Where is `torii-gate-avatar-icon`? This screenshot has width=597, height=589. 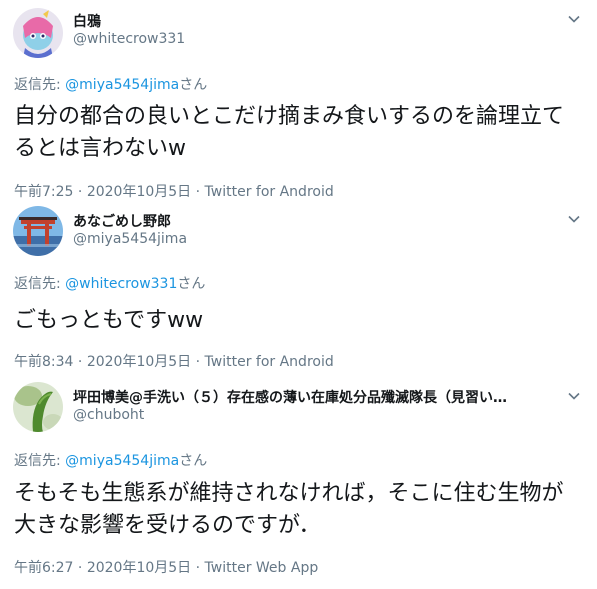
torii-gate-avatar-icon is located at coordinates (38, 231).